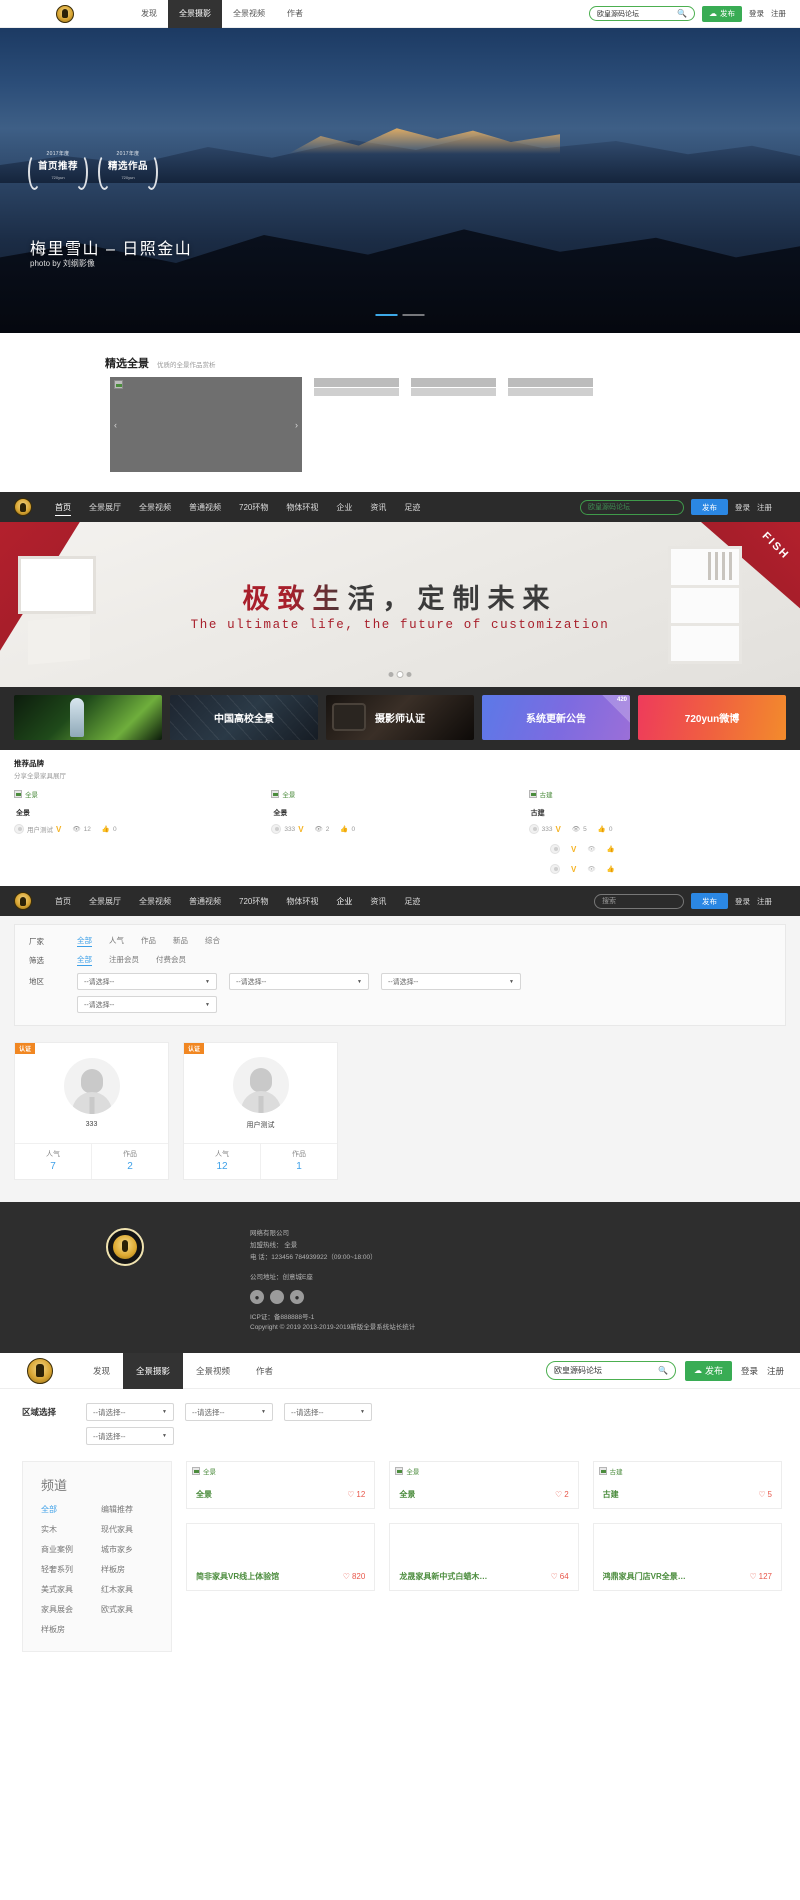  Describe the element at coordinates (281, 1485) in the screenshot. I see `gallery-card: 全景 全景 ♡ 12` at that location.